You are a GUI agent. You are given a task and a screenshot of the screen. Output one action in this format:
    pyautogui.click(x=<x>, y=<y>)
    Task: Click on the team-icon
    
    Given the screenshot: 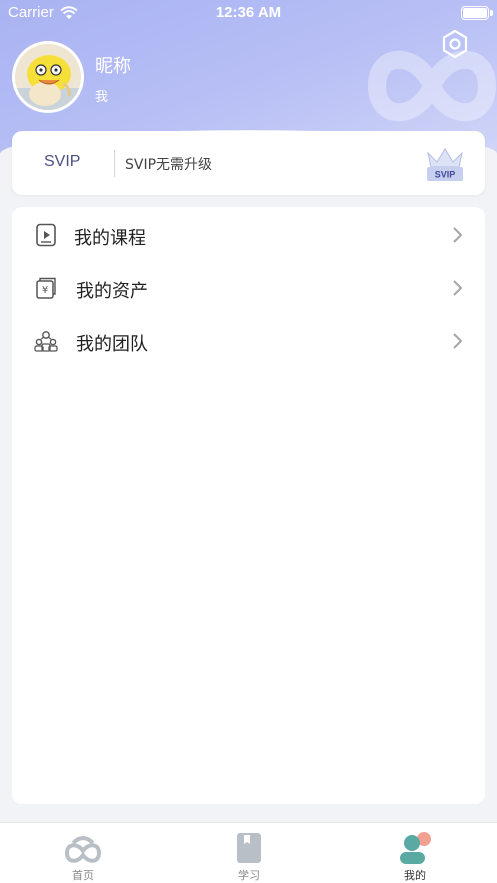 What is the action you would take?
    pyautogui.click(x=46, y=341)
    